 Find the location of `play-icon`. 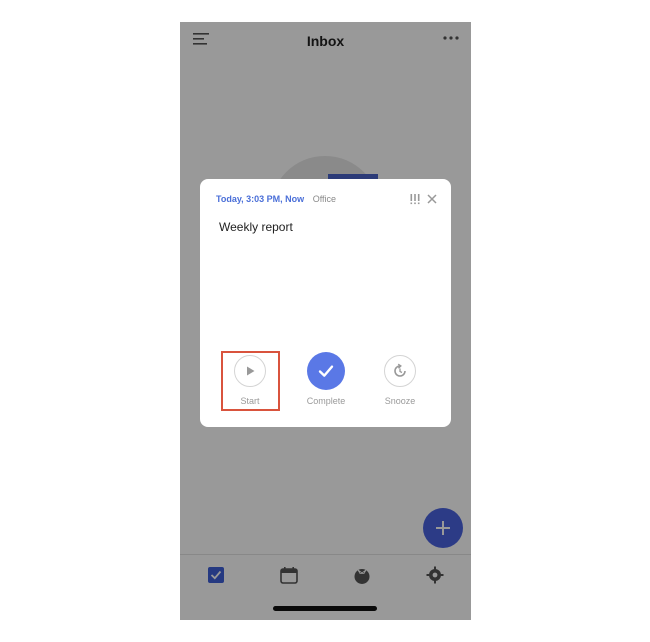

play-icon is located at coordinates (251, 371).